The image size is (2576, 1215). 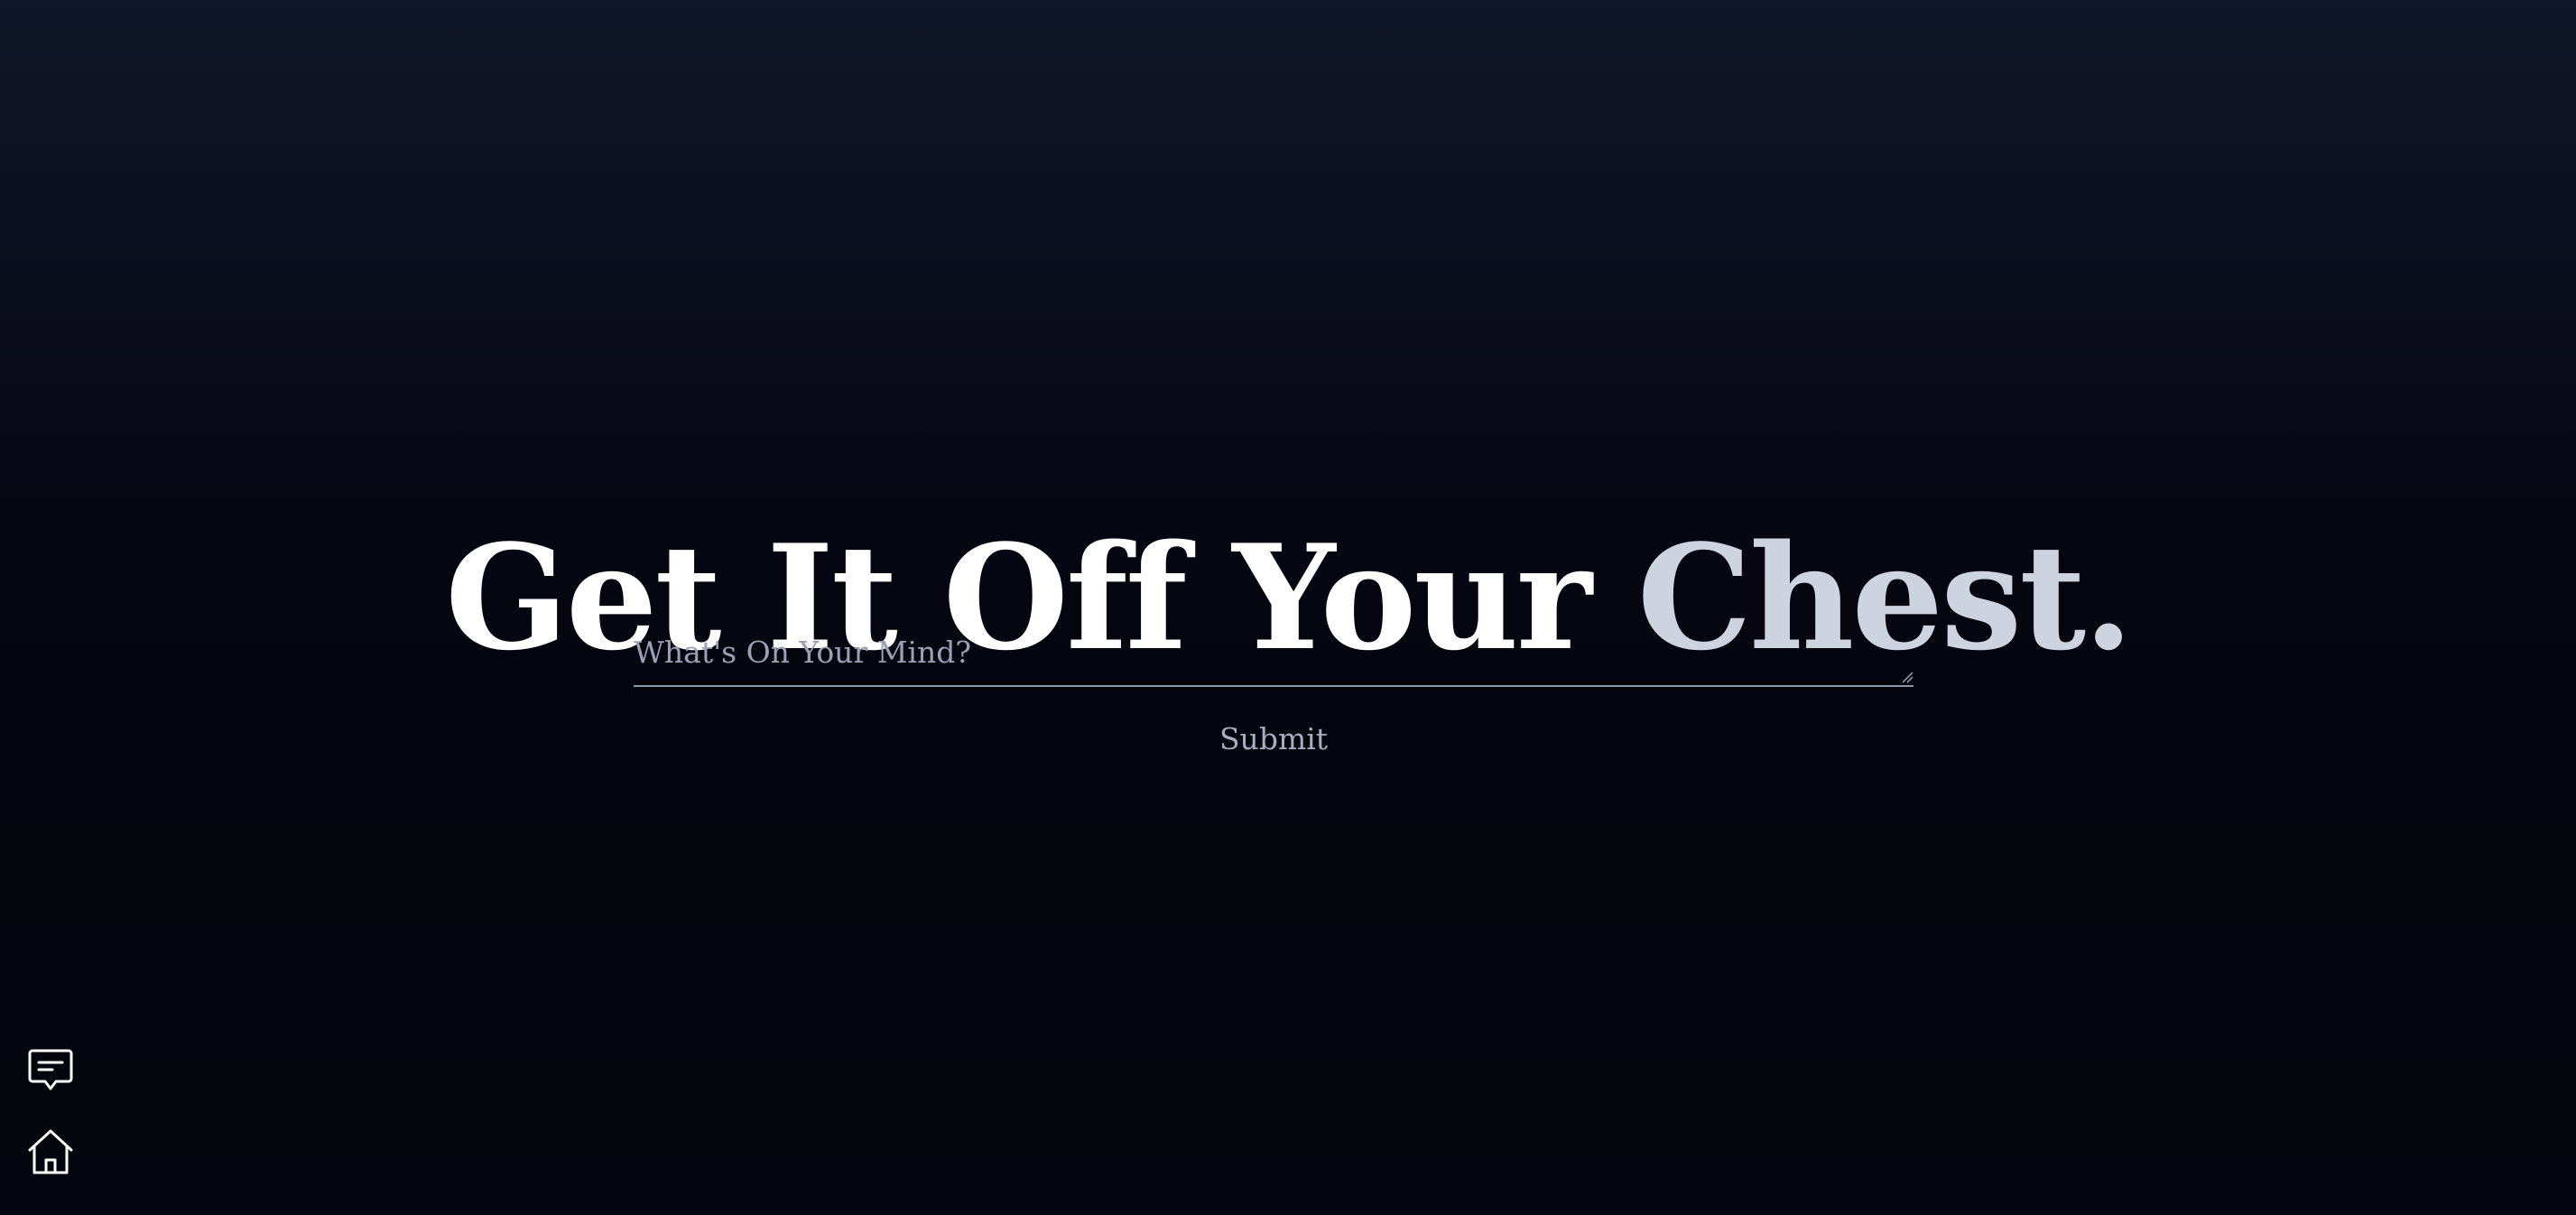 I want to click on message-field-wrapper, so click(x=1273, y=657).